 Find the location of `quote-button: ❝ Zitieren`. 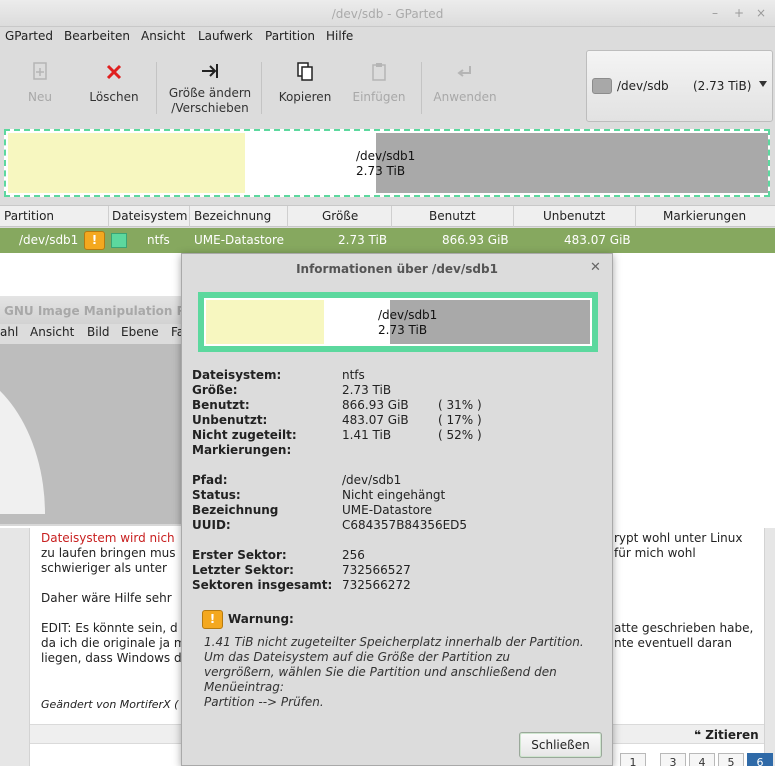

quote-button: ❝ Zitieren is located at coordinates (726, 735).